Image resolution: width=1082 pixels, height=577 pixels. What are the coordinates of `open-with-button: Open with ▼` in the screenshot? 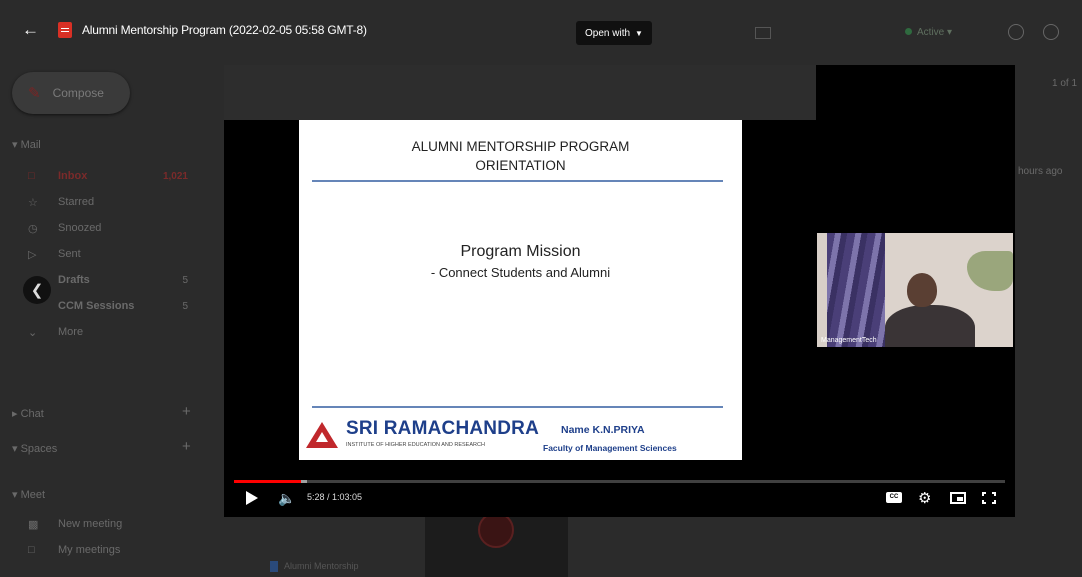 It's located at (614, 33).